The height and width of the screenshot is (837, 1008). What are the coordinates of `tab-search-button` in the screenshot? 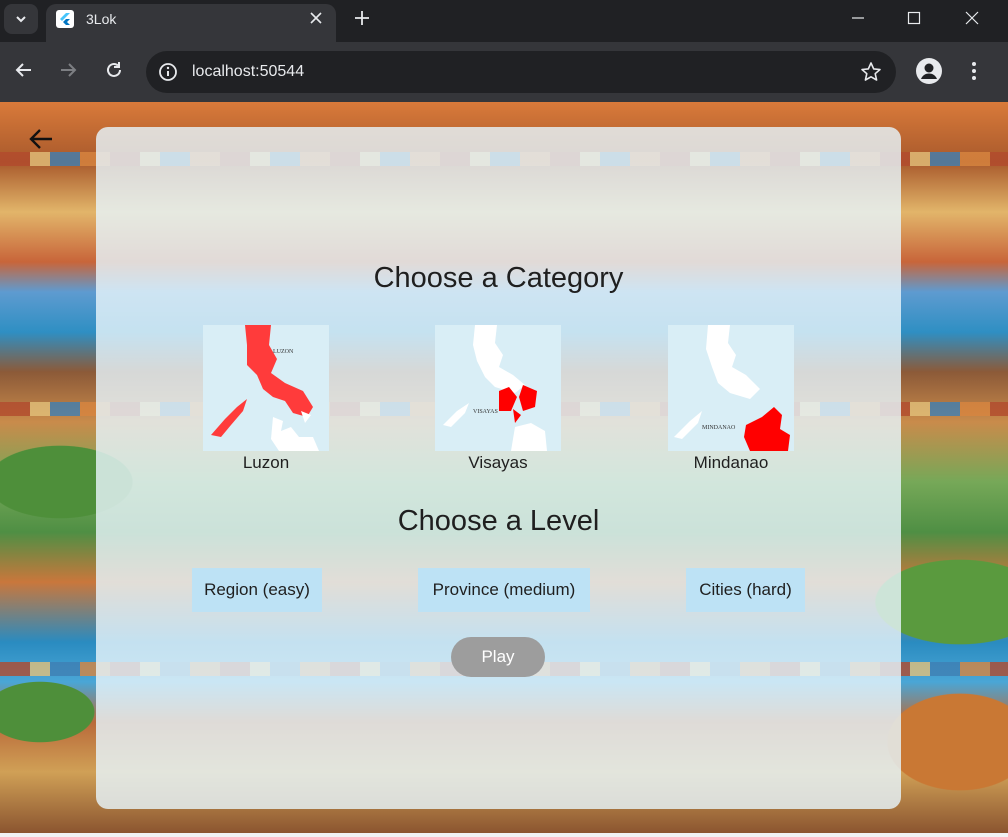 It's located at (21, 19).